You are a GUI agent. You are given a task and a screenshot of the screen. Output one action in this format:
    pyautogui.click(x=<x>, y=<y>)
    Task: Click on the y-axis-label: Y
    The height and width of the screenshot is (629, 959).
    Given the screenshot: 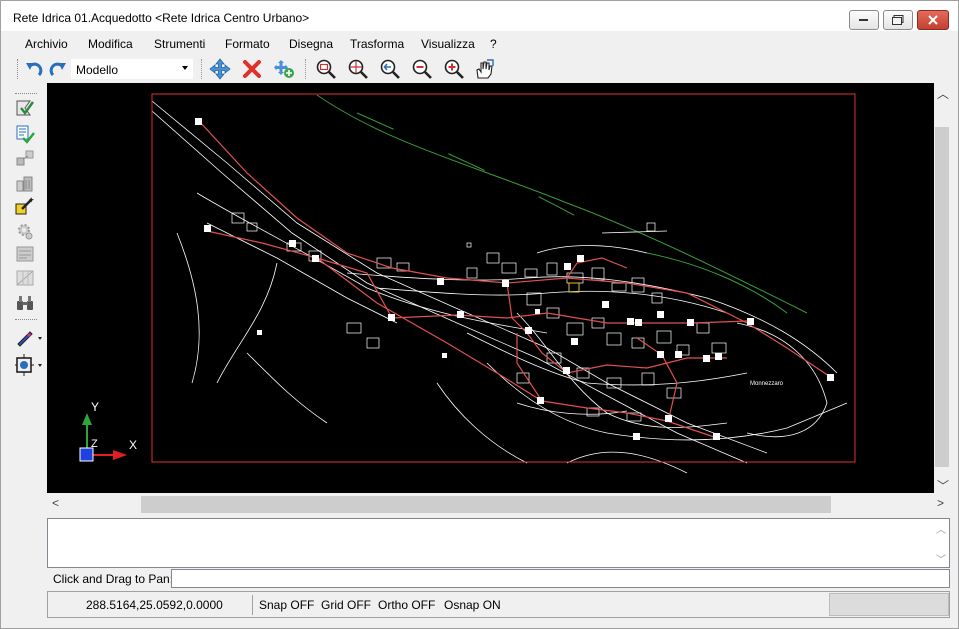 What is the action you would take?
    pyautogui.click(x=95, y=407)
    